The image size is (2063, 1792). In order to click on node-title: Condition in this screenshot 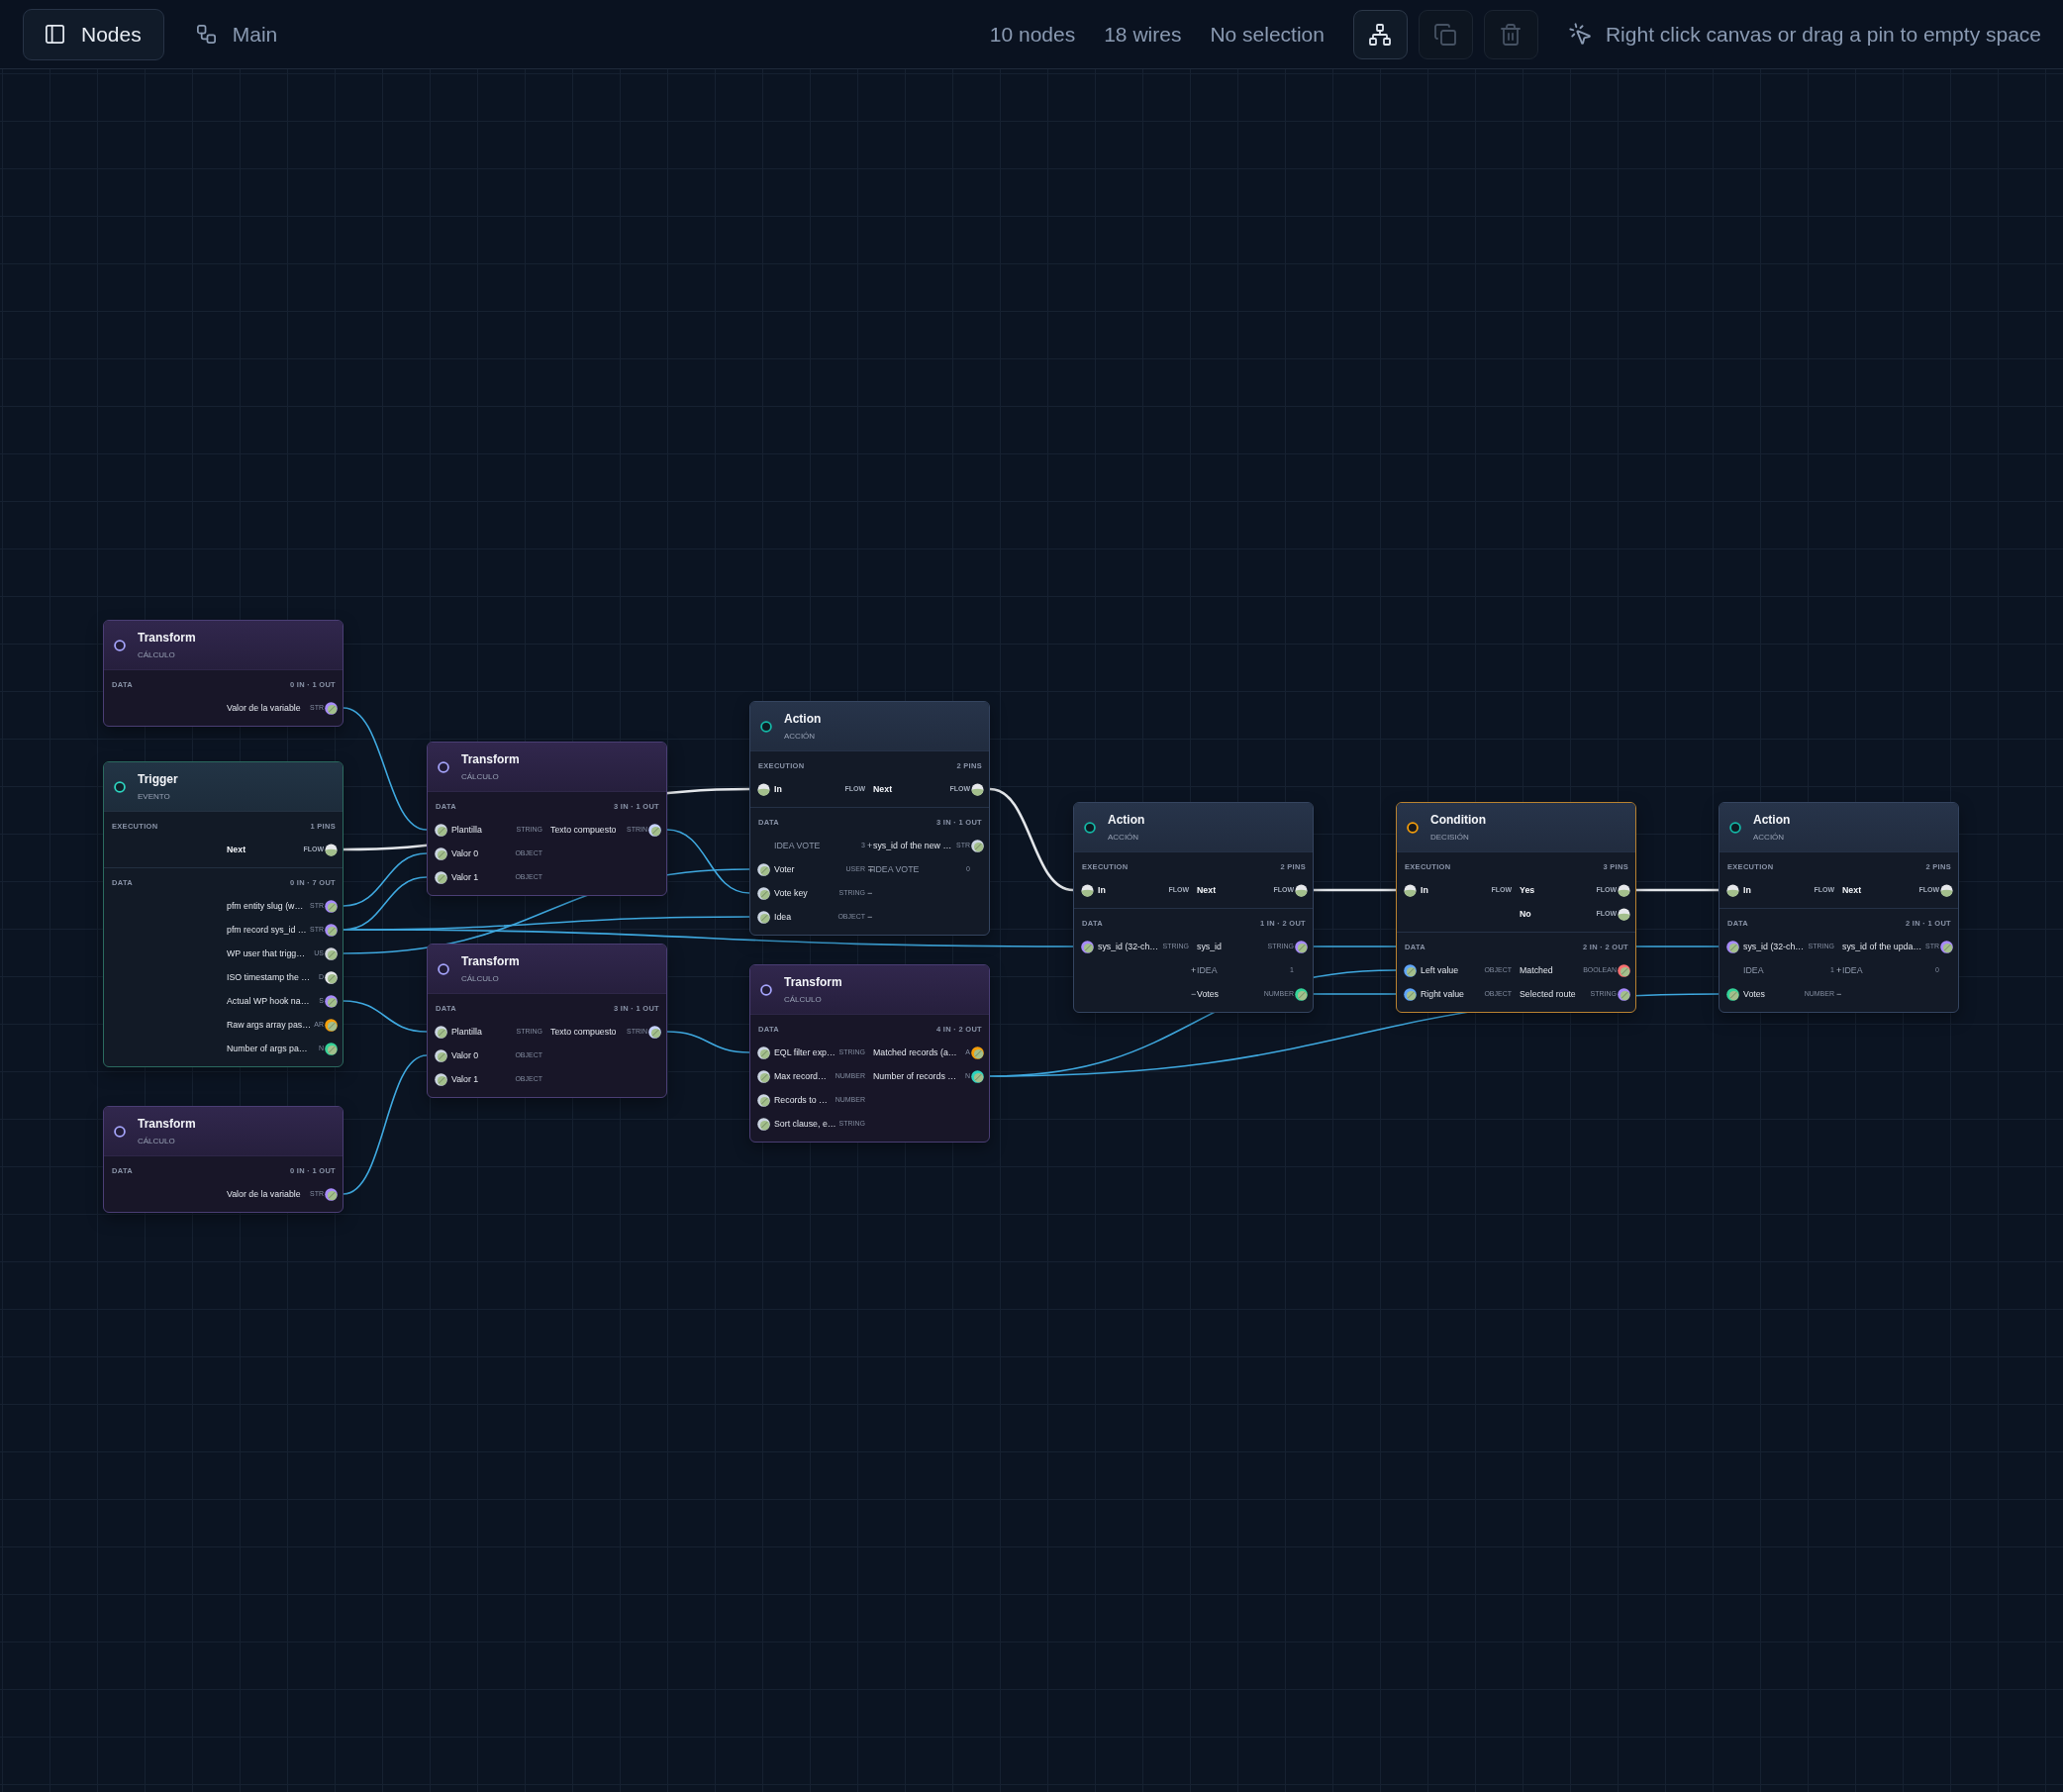, I will do `click(1458, 820)`.